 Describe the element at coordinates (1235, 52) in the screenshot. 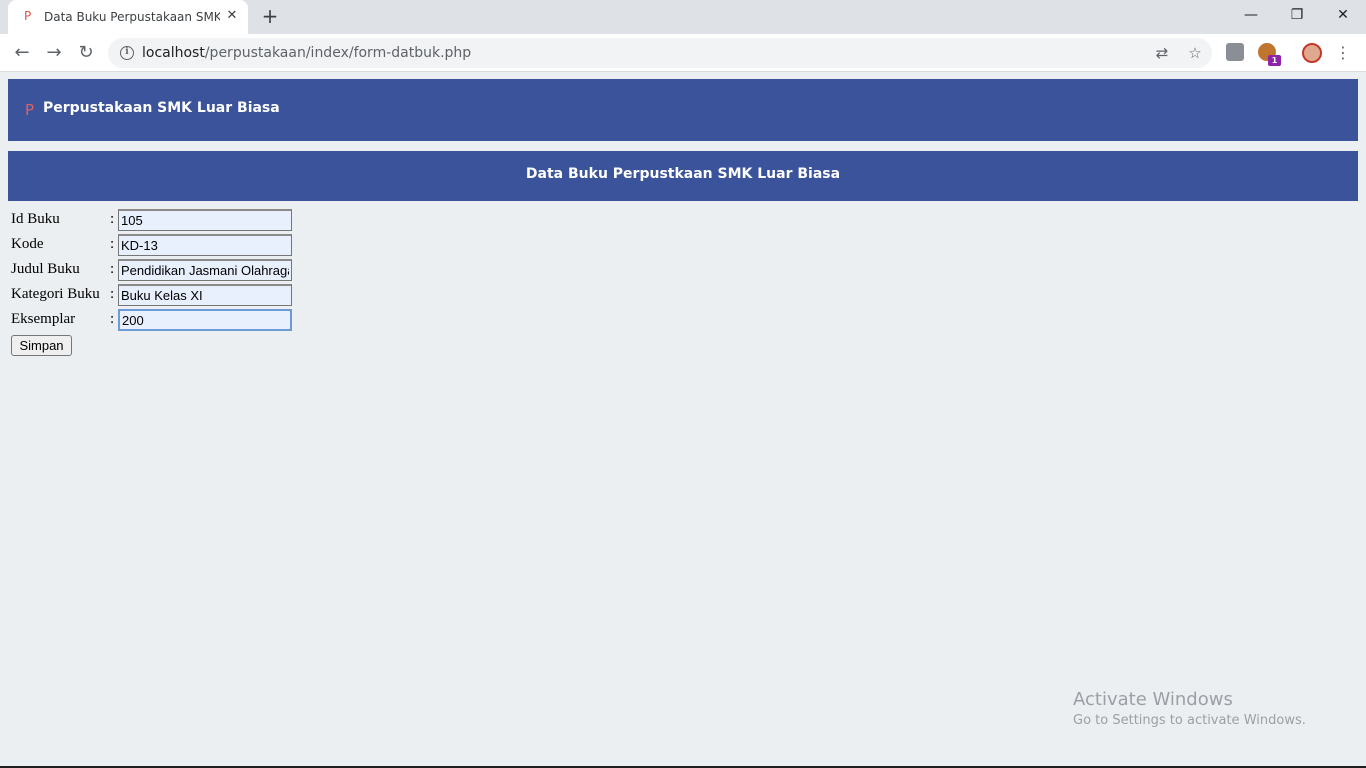

I see `extension-icon` at that location.